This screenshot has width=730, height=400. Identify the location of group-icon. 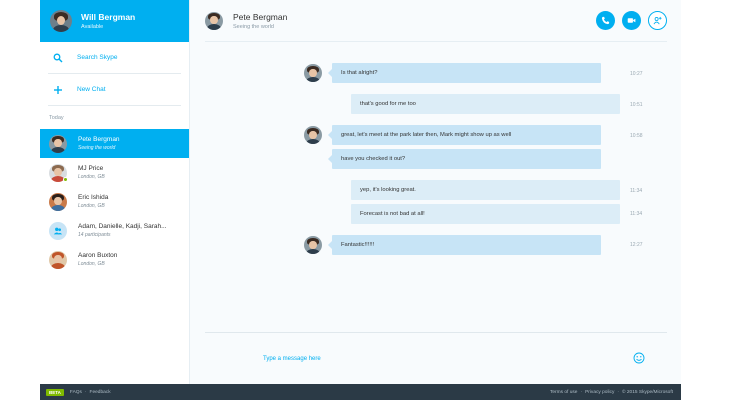
(58, 230).